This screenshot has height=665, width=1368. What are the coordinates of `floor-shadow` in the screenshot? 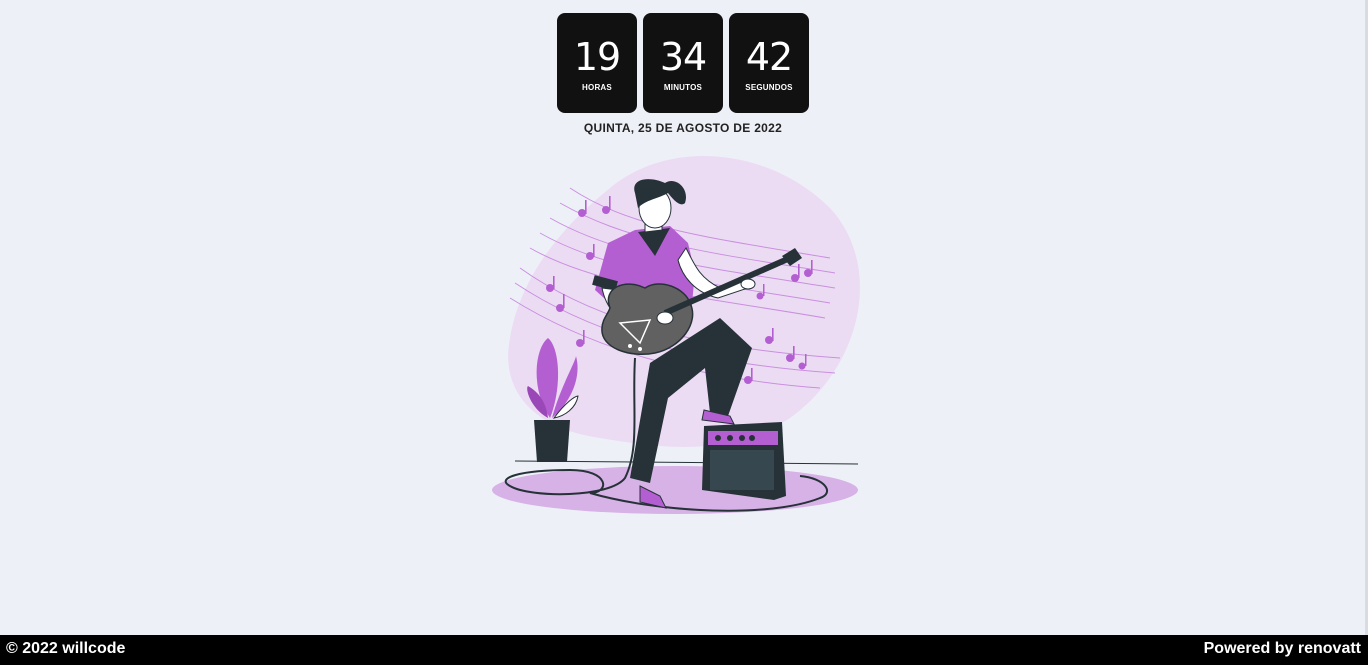 It's located at (675, 490).